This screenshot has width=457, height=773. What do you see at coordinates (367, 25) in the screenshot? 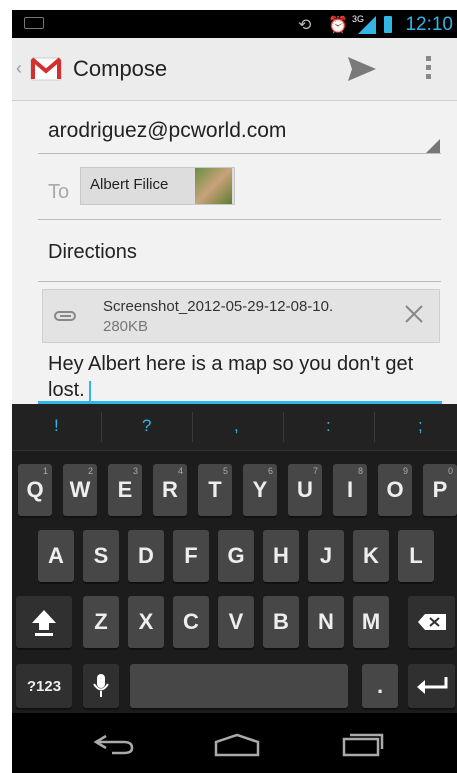
I see `signal-icon` at bounding box center [367, 25].